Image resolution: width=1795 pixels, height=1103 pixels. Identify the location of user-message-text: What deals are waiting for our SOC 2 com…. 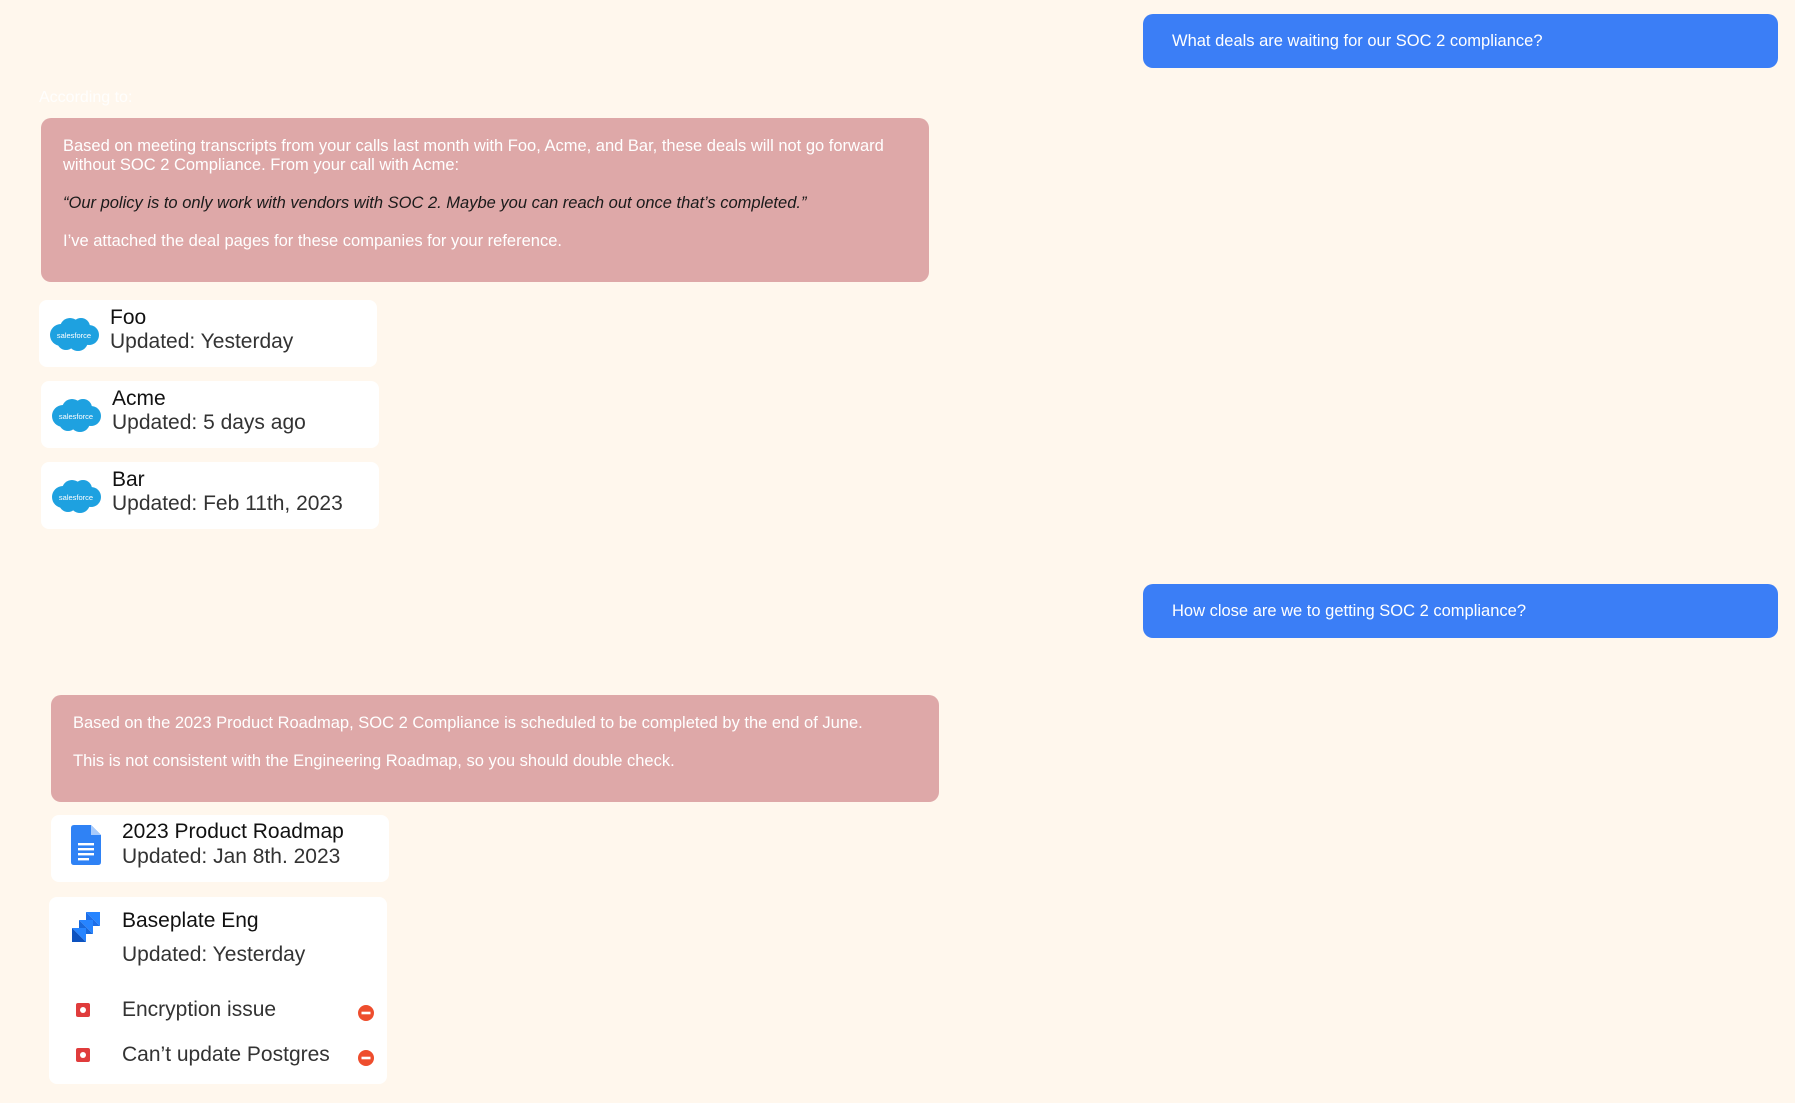
(1357, 41).